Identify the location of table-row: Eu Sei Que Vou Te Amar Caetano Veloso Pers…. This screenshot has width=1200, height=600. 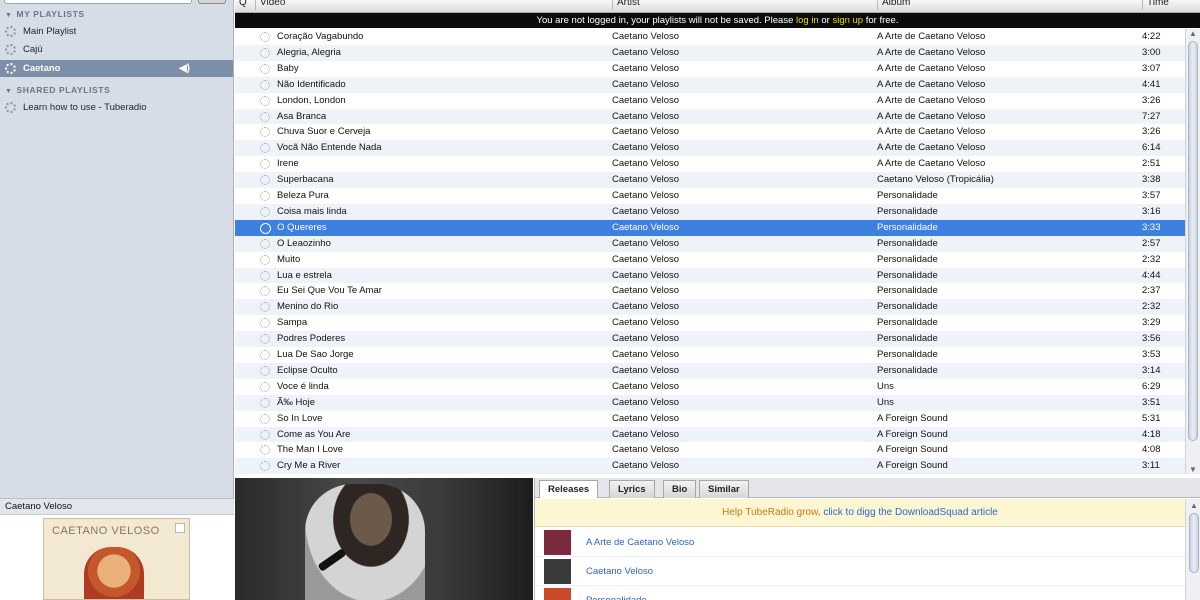
(710, 291).